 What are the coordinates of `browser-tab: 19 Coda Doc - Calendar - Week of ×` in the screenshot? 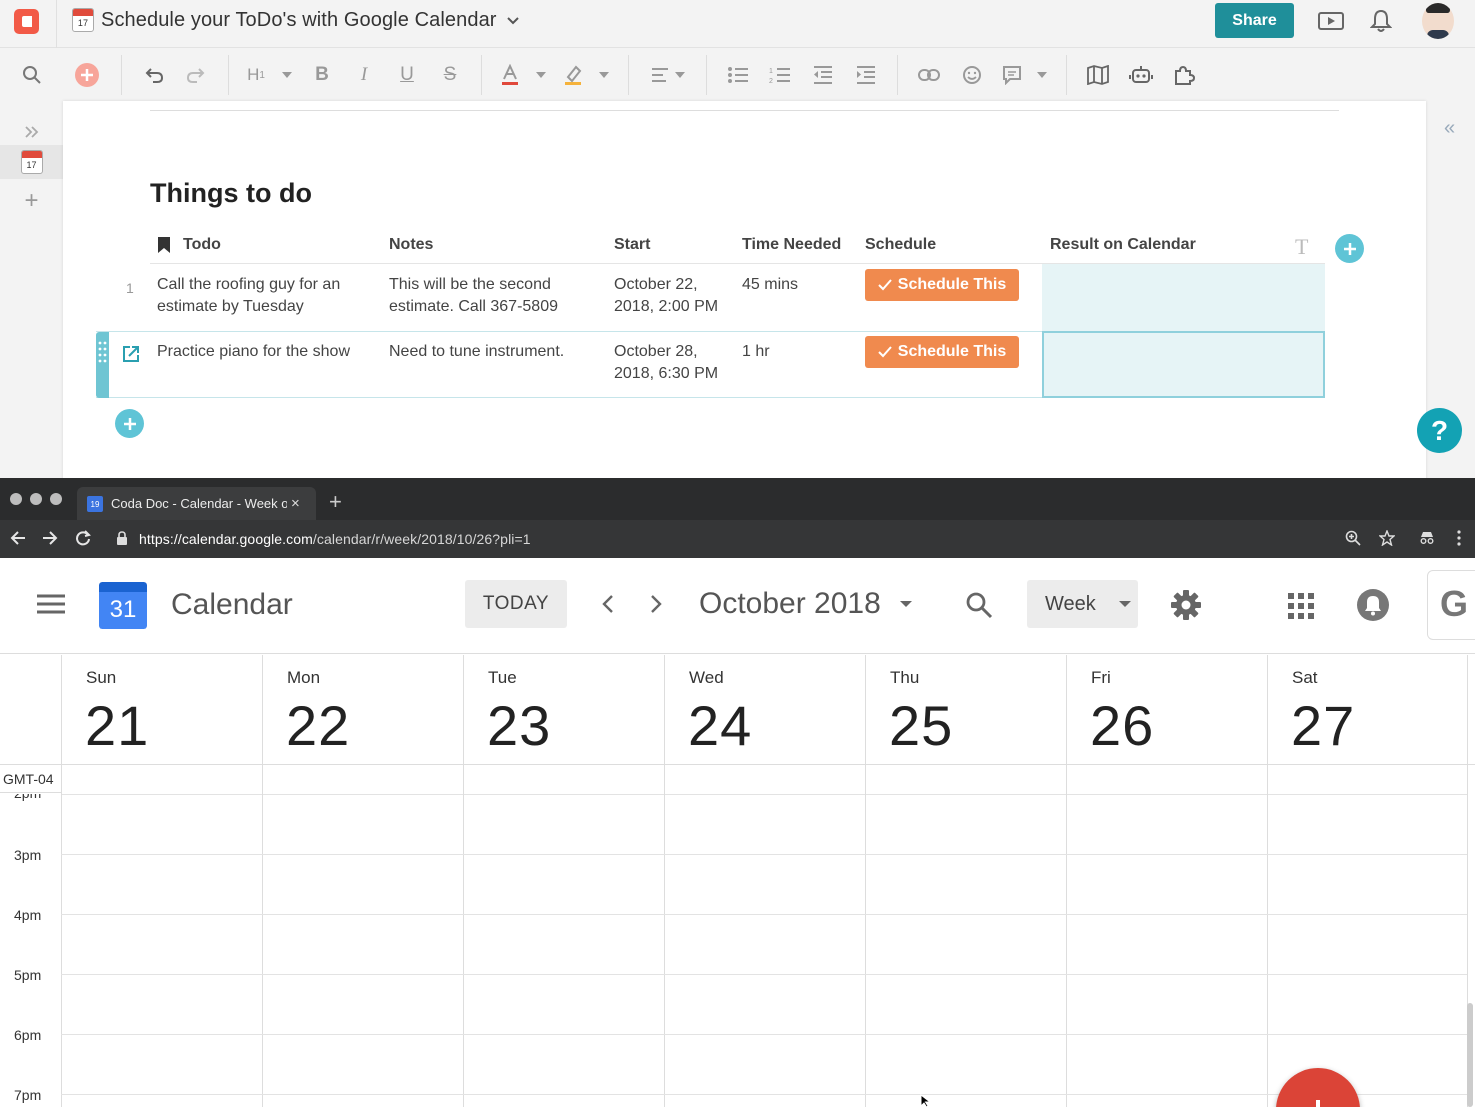 It's located at (196, 503).